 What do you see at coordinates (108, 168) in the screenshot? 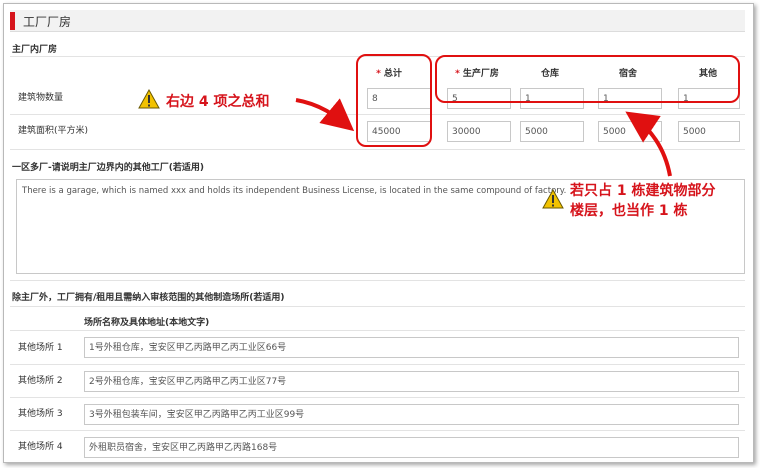
I see `other-factories-label: 一区多厂-请说明主厂边界内的其他工厂(若适用)` at bounding box center [108, 168].